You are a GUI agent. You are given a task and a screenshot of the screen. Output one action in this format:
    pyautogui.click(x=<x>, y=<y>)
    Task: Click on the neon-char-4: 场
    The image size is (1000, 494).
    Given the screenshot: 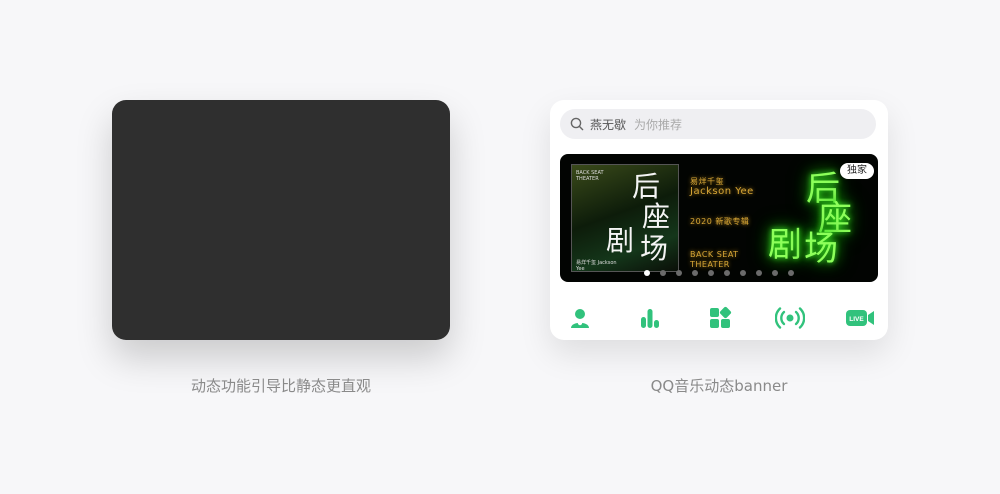 What is the action you would take?
    pyautogui.click(x=821, y=249)
    